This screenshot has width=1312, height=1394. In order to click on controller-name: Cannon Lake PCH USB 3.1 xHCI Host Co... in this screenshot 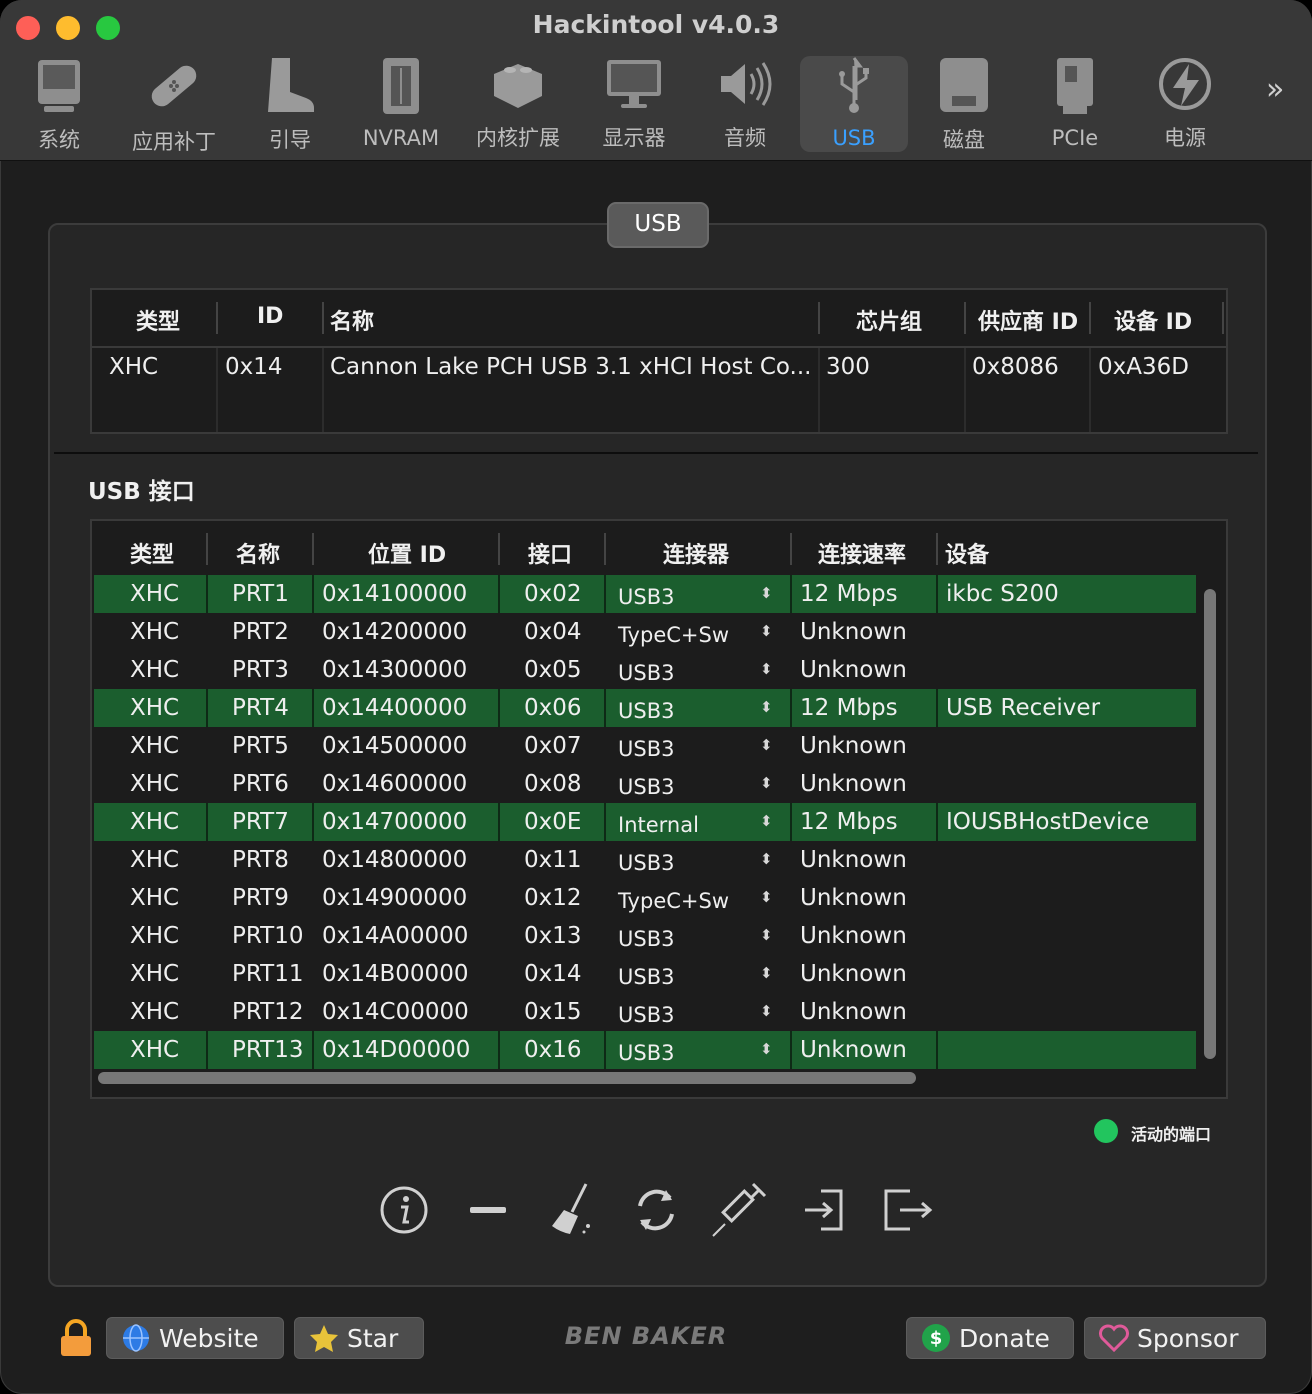, I will do `click(570, 367)`.